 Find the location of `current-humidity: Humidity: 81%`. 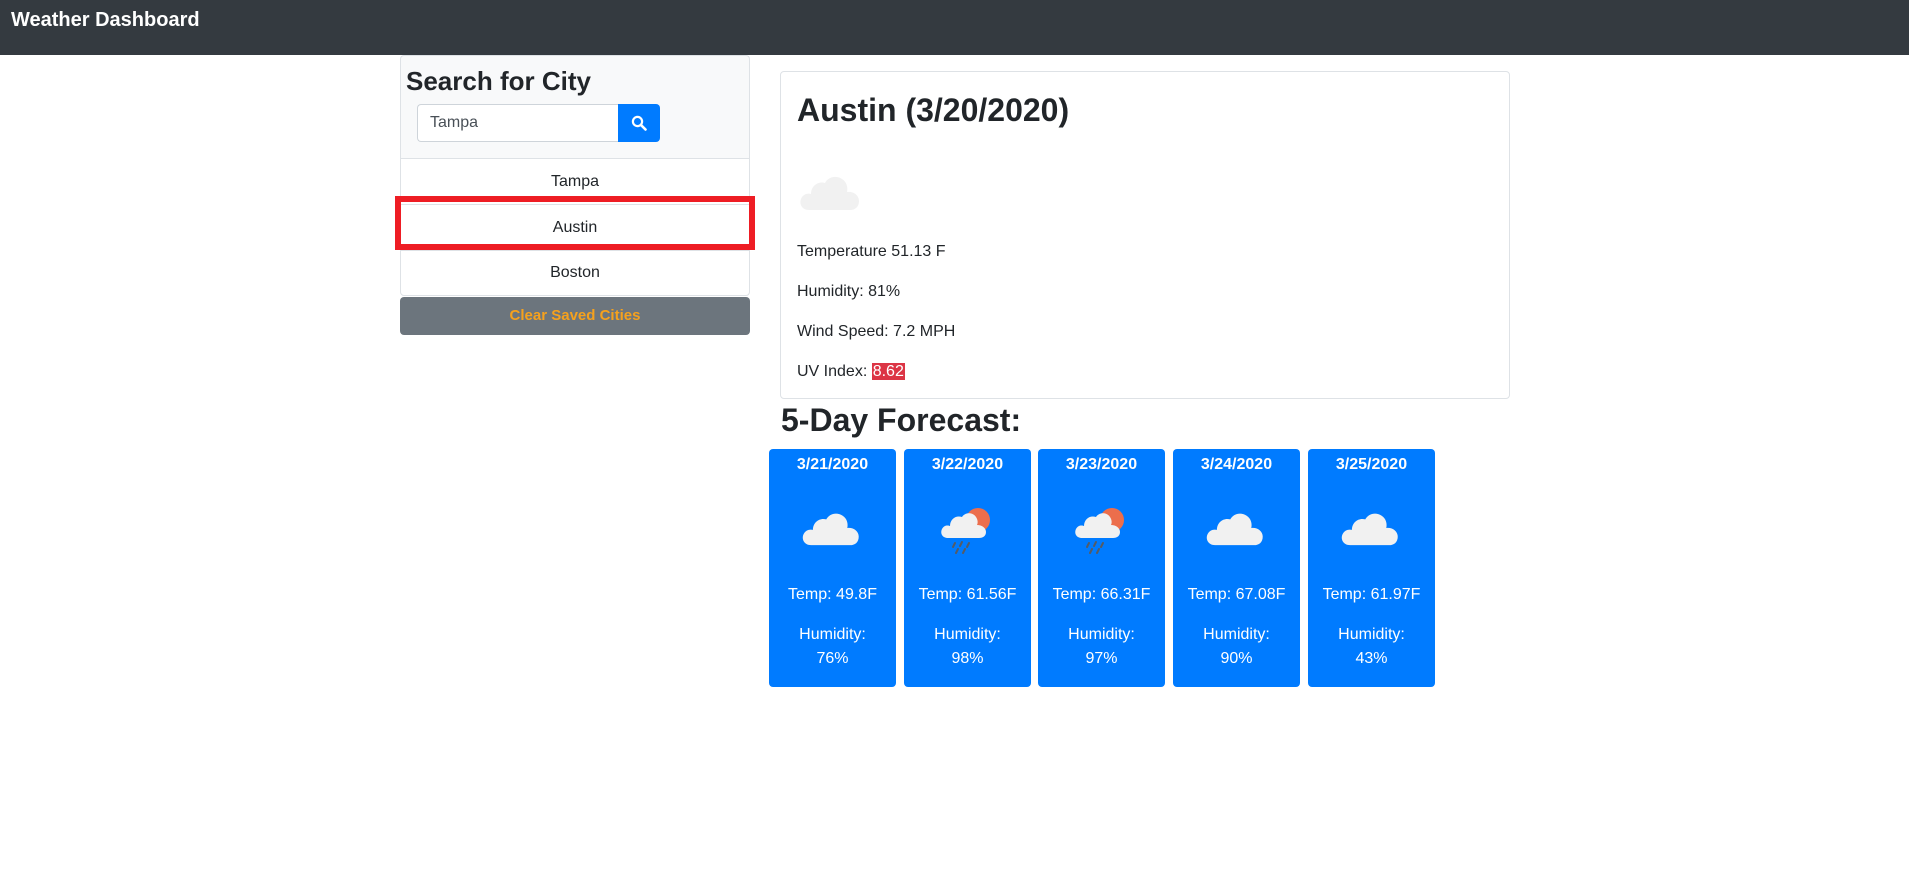

current-humidity: Humidity: 81% is located at coordinates (849, 291).